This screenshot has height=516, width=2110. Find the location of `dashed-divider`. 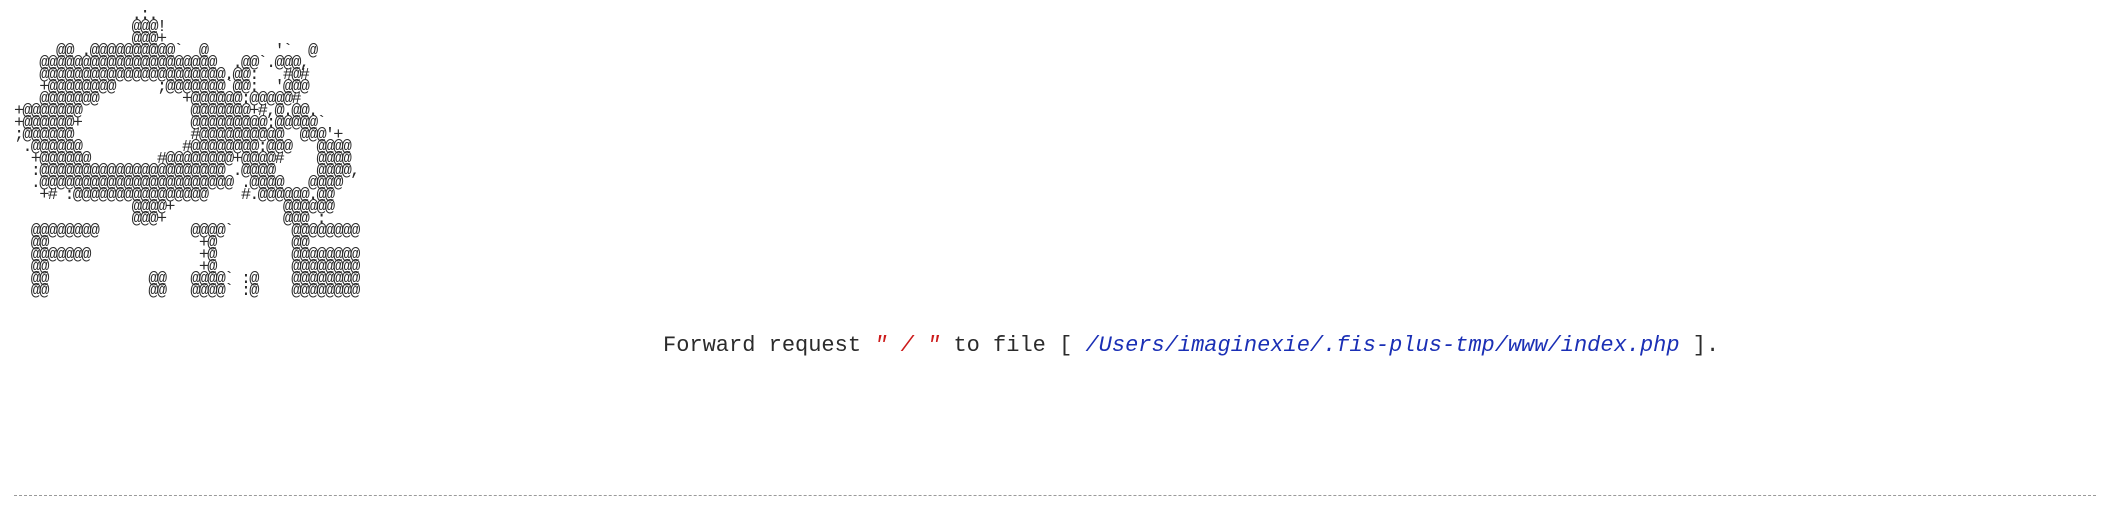

dashed-divider is located at coordinates (1055, 495).